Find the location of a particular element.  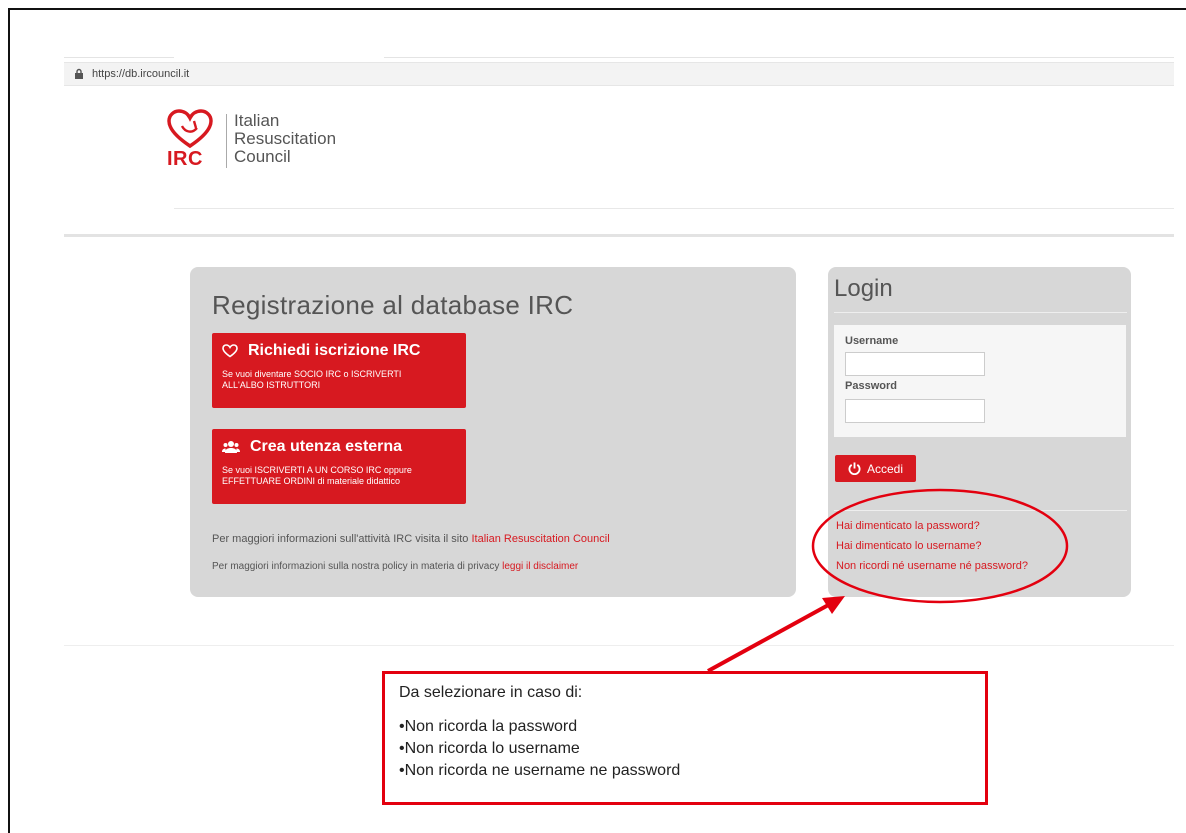

callout-heading: Da selezionare in caso di: is located at coordinates (491, 692).